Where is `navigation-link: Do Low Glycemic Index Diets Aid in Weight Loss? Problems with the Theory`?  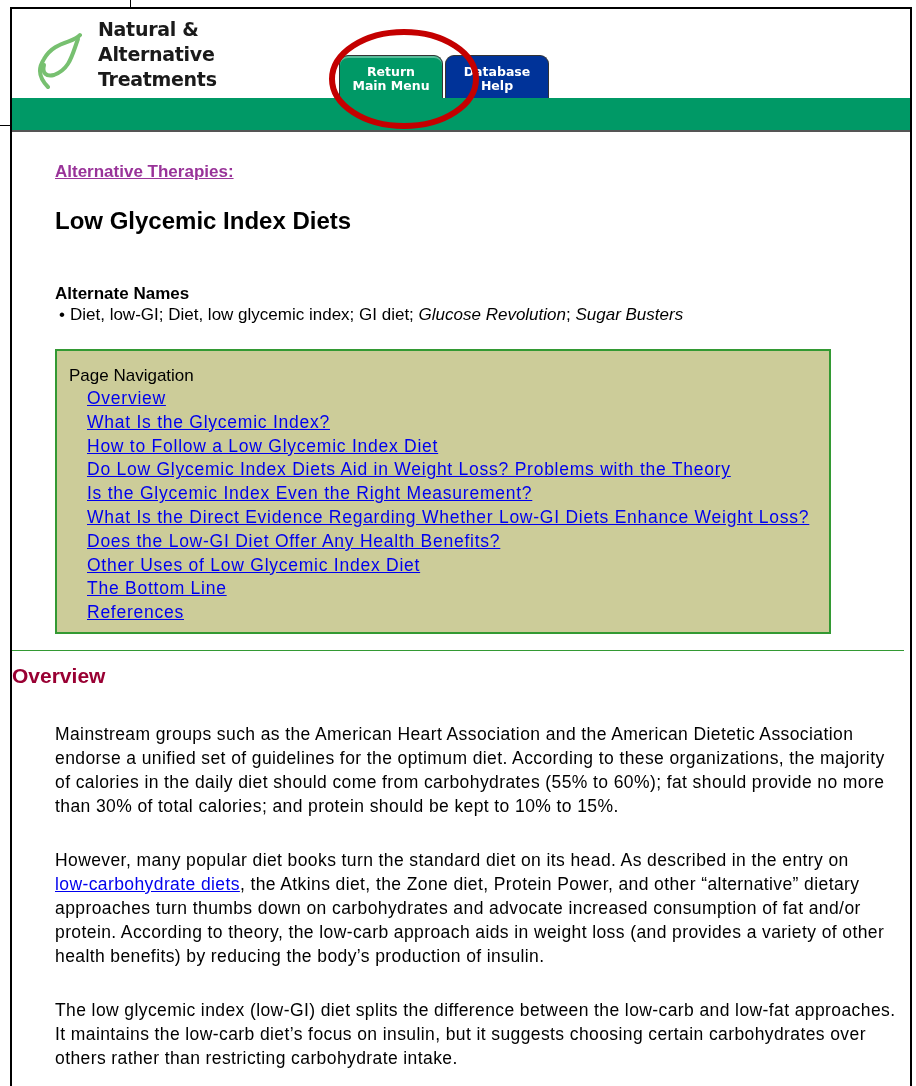 navigation-link: Do Low Glycemic Index Diets Aid in Weight Loss? Problems with the Theory is located at coordinates (409, 469).